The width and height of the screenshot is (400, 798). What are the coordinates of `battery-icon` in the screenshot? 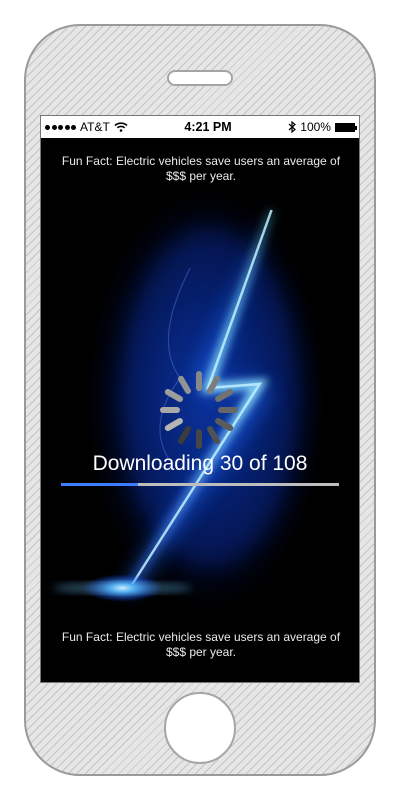 It's located at (345, 127).